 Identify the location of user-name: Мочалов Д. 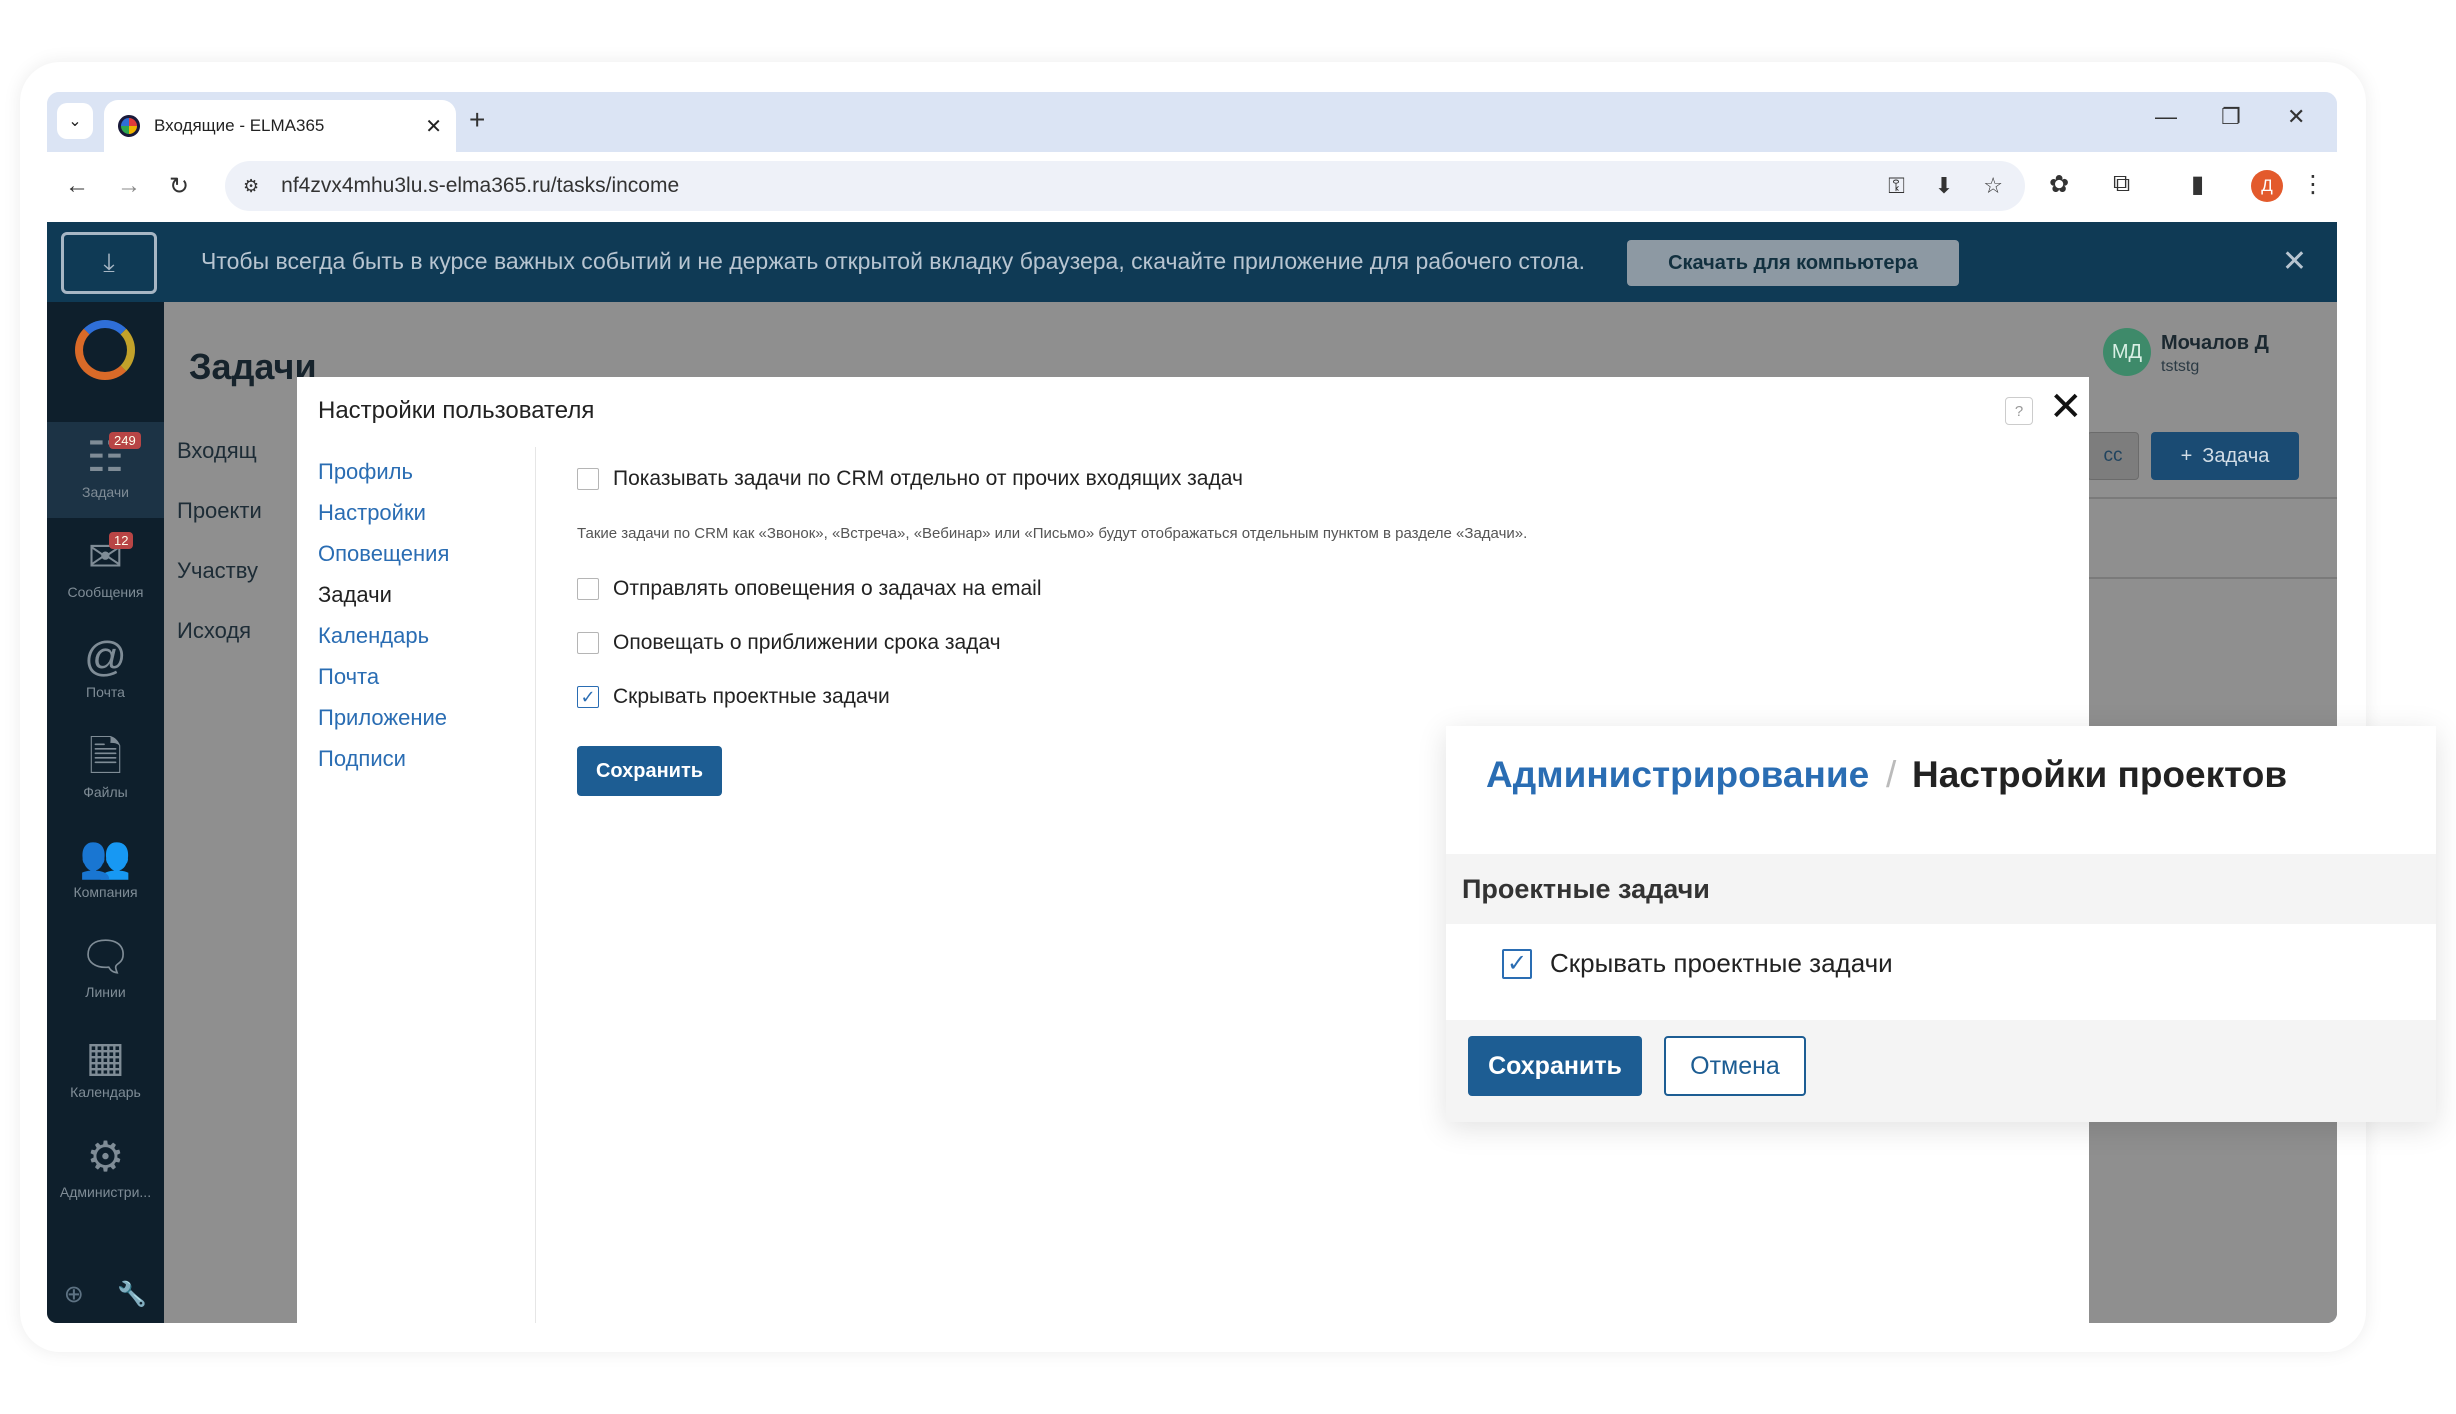
(2215, 343).